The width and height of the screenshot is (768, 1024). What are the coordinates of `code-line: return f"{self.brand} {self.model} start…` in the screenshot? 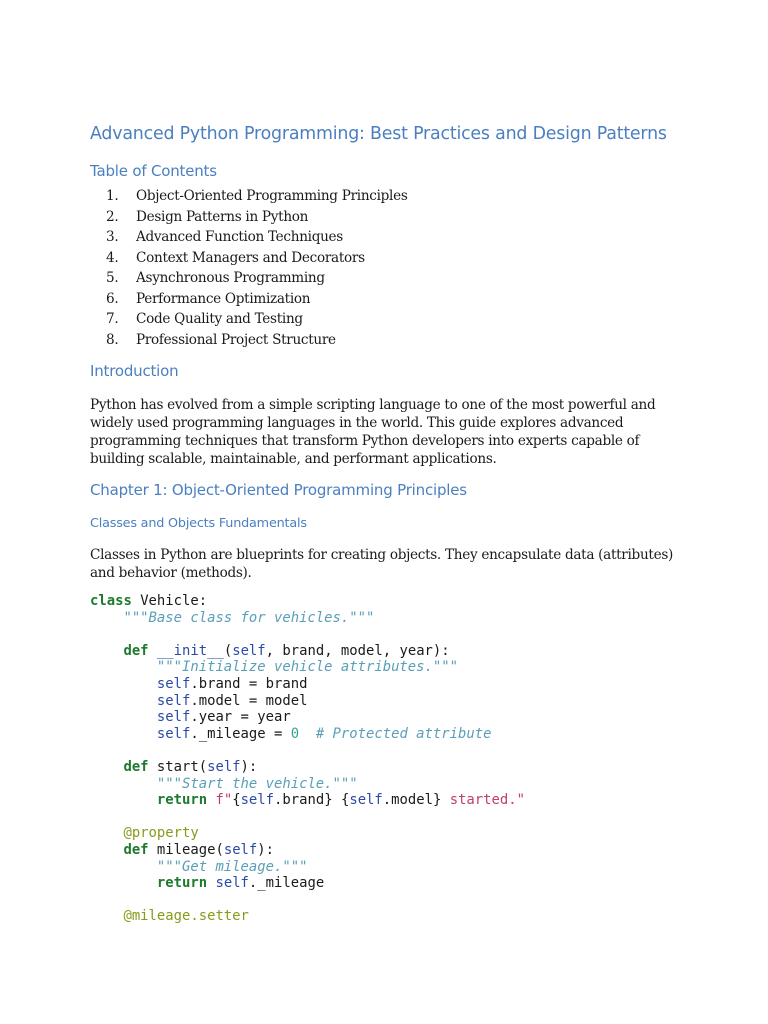 It's located at (307, 800).